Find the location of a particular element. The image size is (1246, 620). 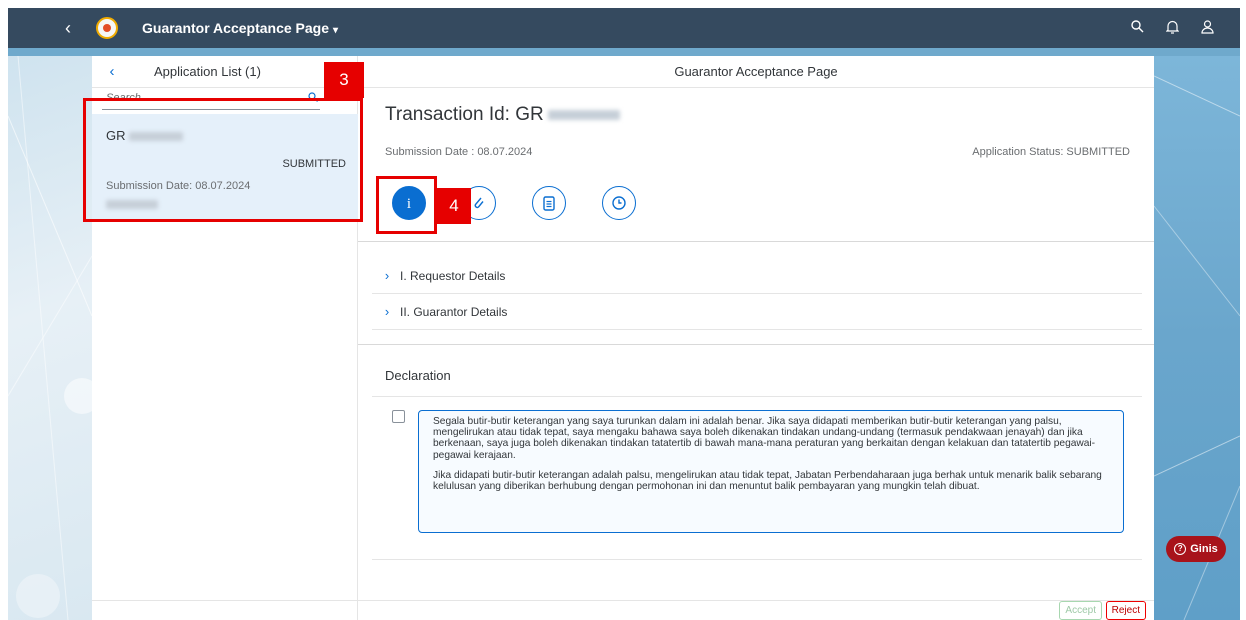

master-title: Application List (1) is located at coordinates (207, 71).